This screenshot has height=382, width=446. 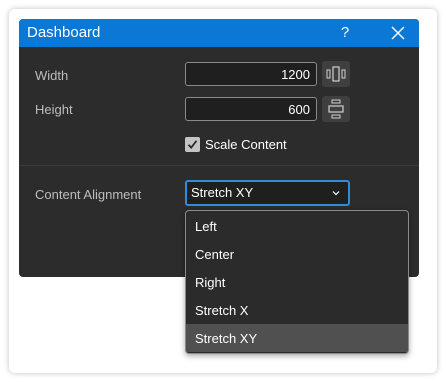 What do you see at coordinates (219, 33) in the screenshot?
I see `titlebar: Dashboard ?` at bounding box center [219, 33].